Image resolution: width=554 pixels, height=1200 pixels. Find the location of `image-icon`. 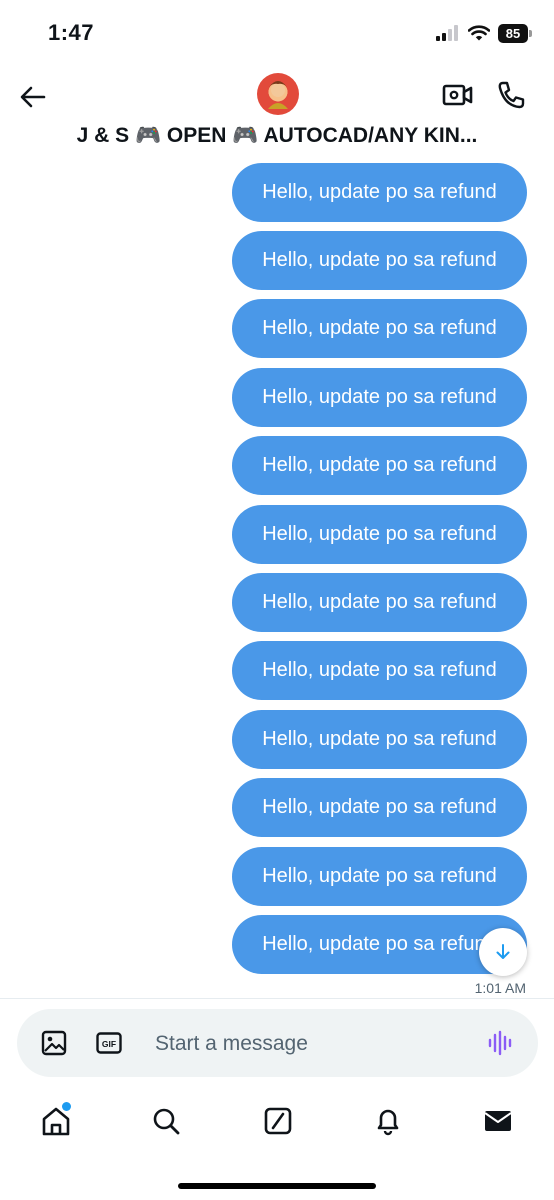

image-icon is located at coordinates (54, 1043).